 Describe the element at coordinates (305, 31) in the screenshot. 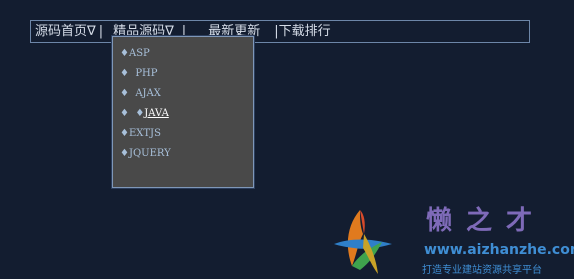

I see `nav-item-download-ranking: 下载排行` at that location.